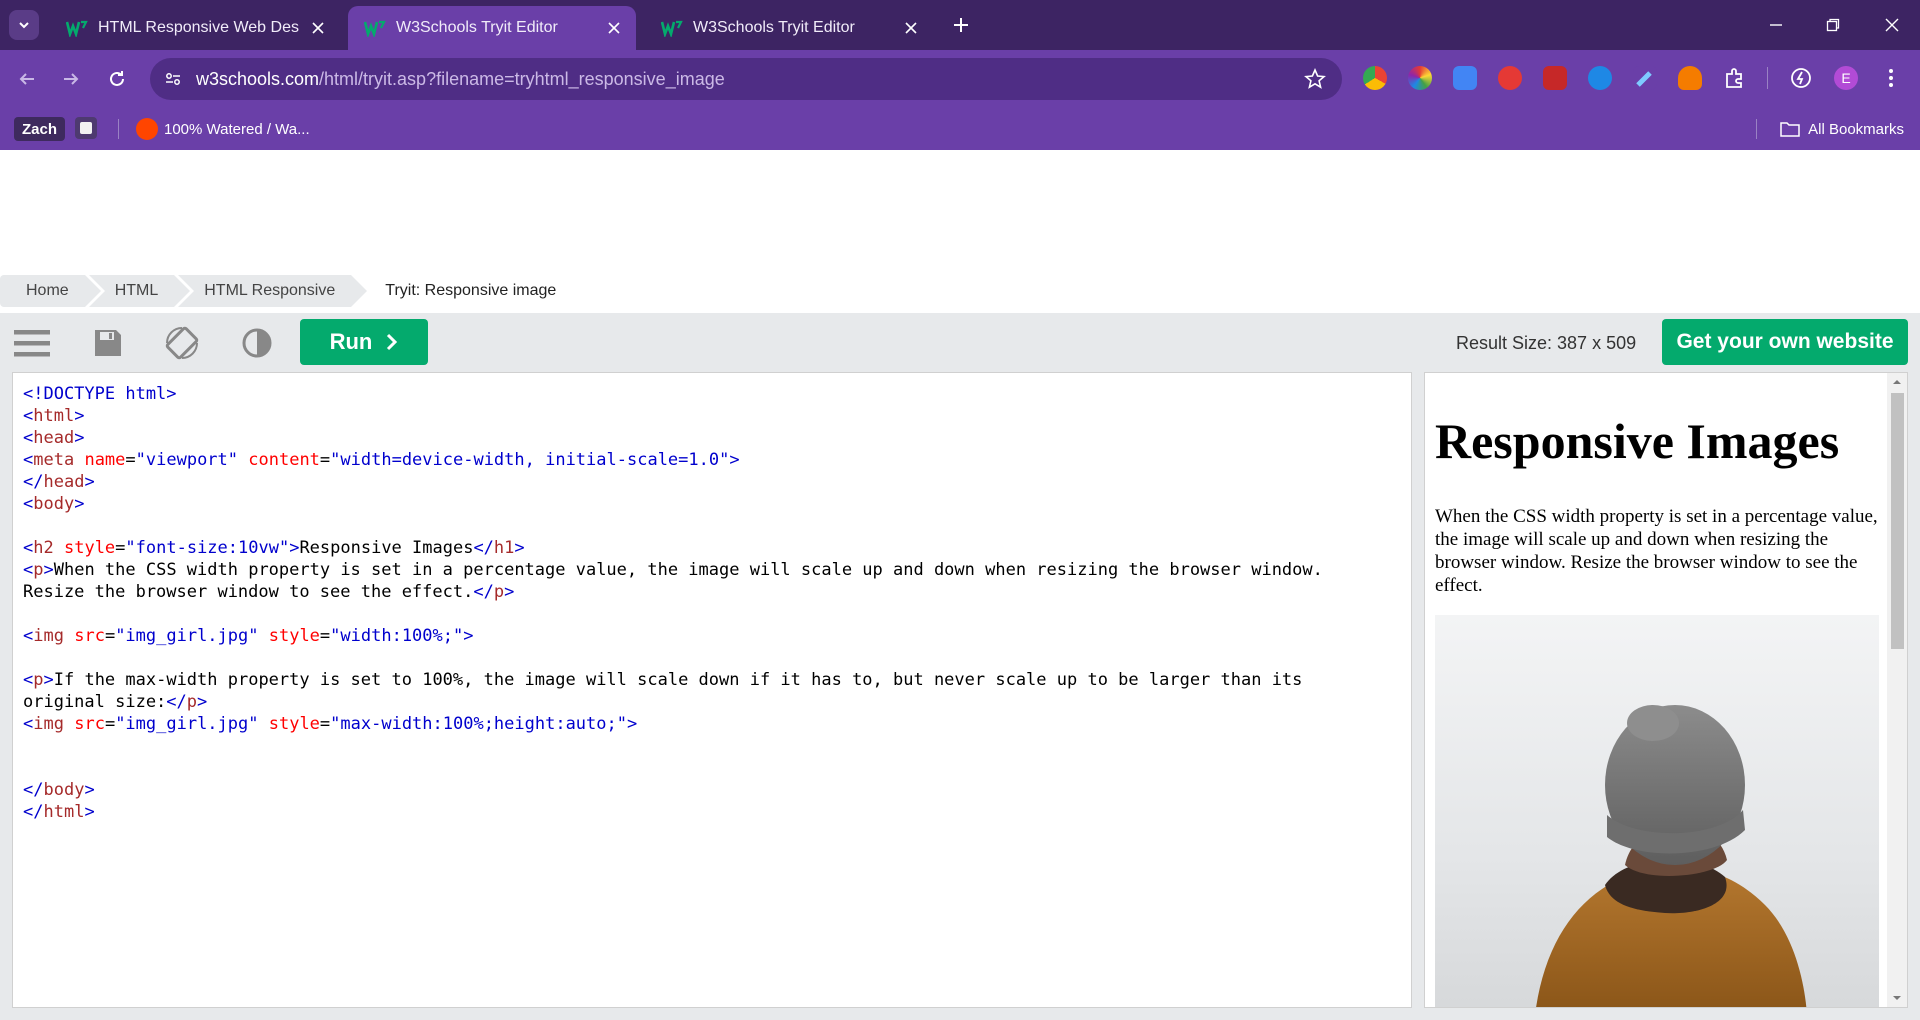 The image size is (1920, 1020). I want to click on tab-html-responsive: HTML Responsive Web Design, so click(195, 28).